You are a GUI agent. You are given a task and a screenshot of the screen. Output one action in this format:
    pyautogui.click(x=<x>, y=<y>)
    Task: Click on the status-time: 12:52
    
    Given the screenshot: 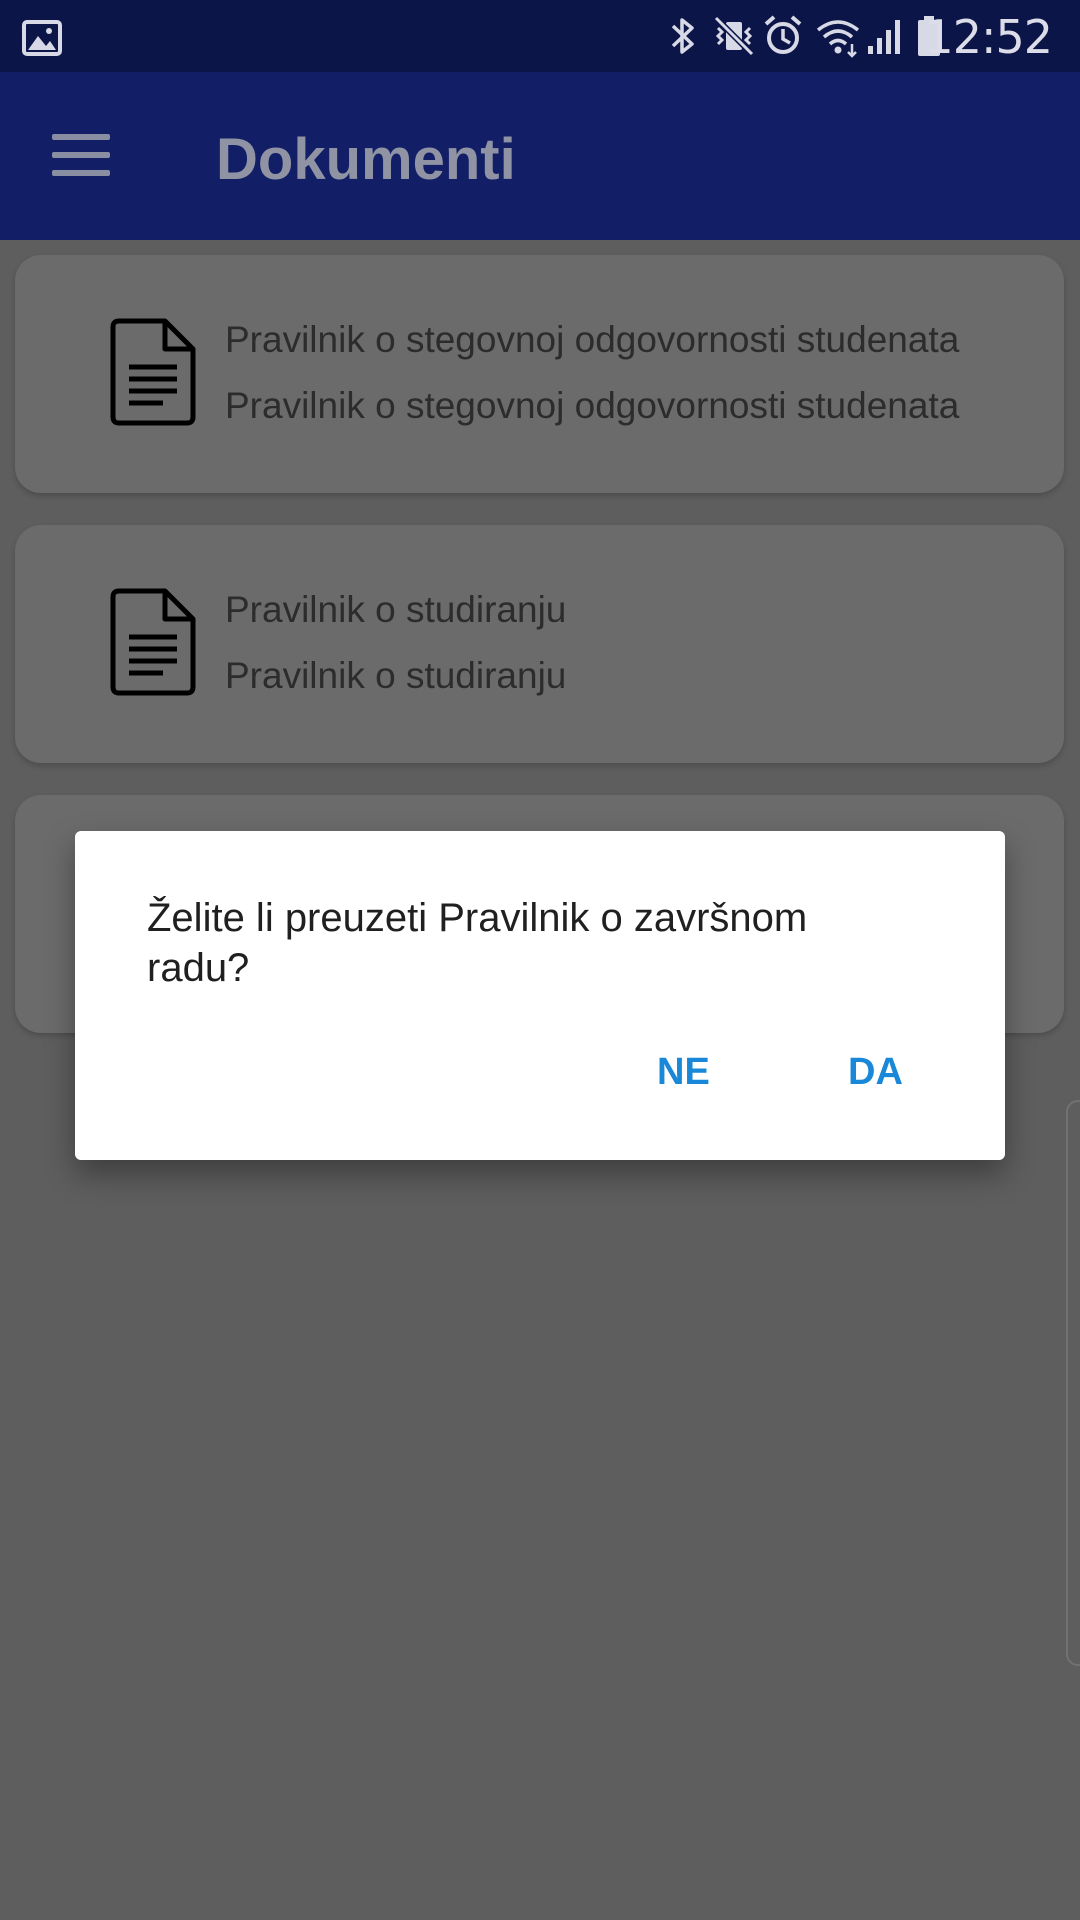 What is the action you would take?
    pyautogui.click(x=988, y=37)
    